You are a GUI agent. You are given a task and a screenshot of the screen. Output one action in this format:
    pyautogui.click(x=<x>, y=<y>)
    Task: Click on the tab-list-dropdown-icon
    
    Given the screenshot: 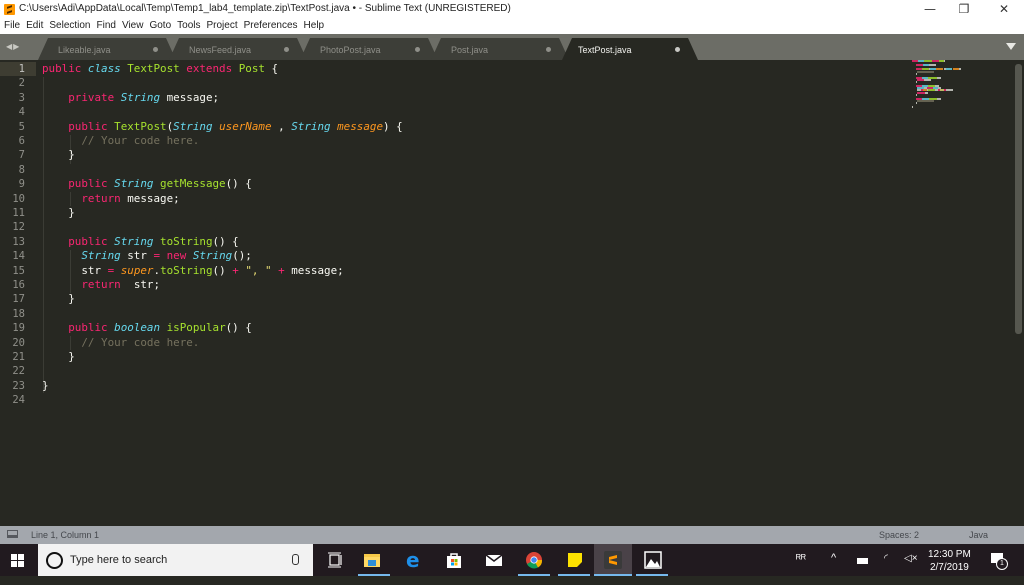 What is the action you would take?
    pyautogui.click(x=1011, y=46)
    